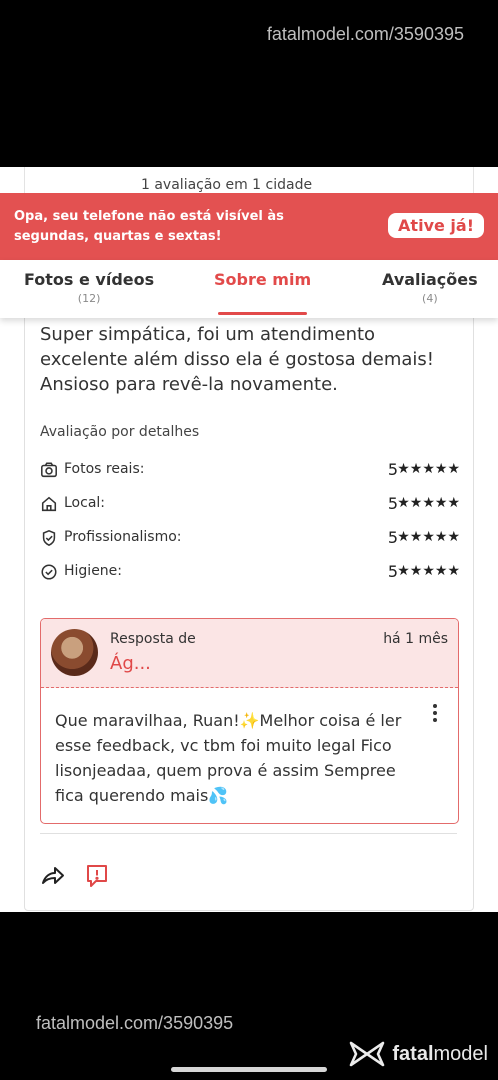  I want to click on divider, so click(248, 833).